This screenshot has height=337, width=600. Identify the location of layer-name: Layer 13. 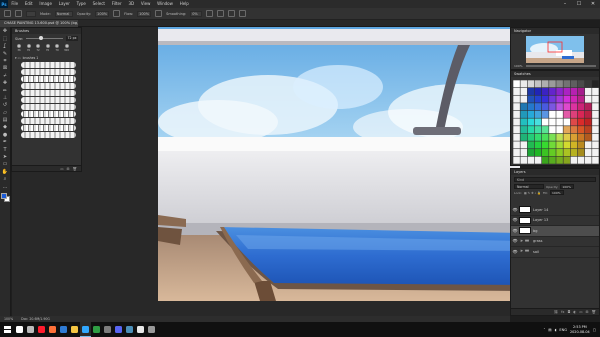
(540, 220).